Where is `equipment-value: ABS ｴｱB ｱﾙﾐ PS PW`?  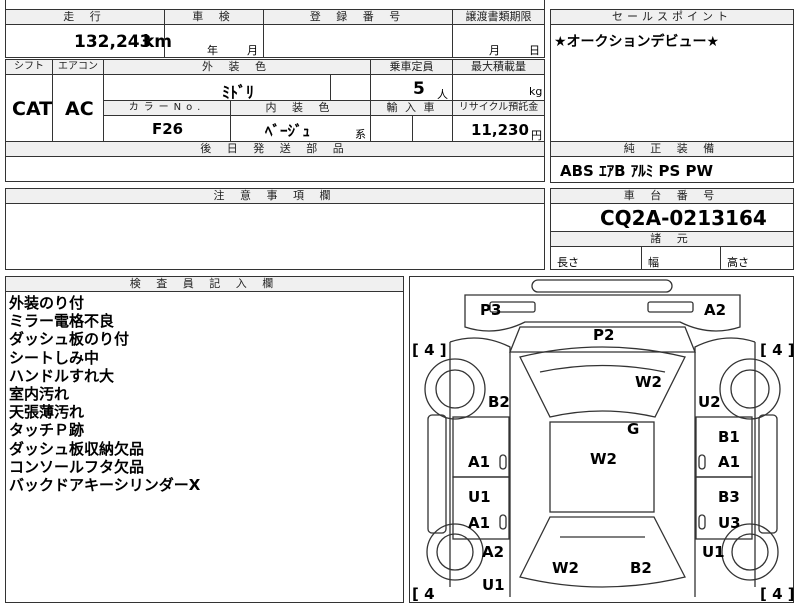 equipment-value: ABS ｴｱB ｱﾙﾐ PS PW is located at coordinates (637, 171).